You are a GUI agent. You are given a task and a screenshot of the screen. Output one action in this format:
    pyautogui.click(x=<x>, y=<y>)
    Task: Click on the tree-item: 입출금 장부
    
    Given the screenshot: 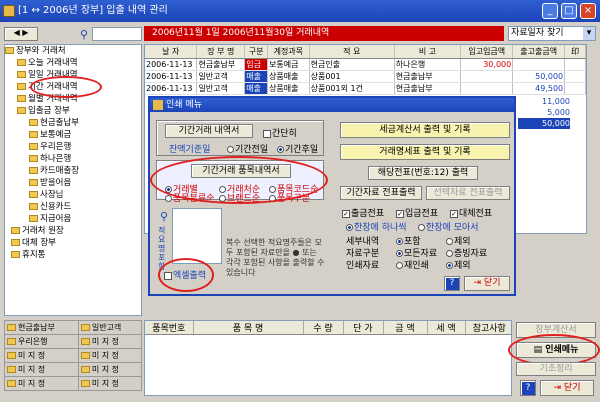 What is the action you would take?
    pyautogui.click(x=73, y=111)
    